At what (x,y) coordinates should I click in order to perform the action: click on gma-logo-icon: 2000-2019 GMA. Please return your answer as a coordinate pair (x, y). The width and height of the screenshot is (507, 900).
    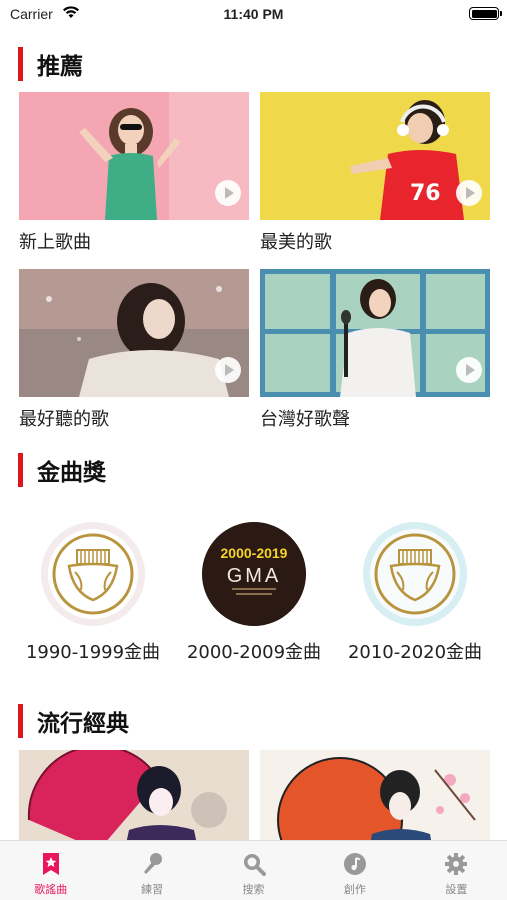
    Looking at the image, I should click on (254, 574).